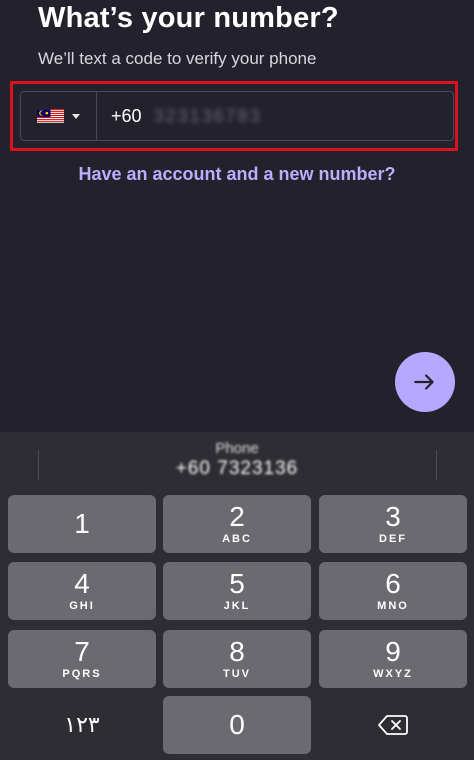 This screenshot has height=760, width=474. Describe the element at coordinates (82, 659) in the screenshot. I see `key-7: 7 PQRS` at that location.